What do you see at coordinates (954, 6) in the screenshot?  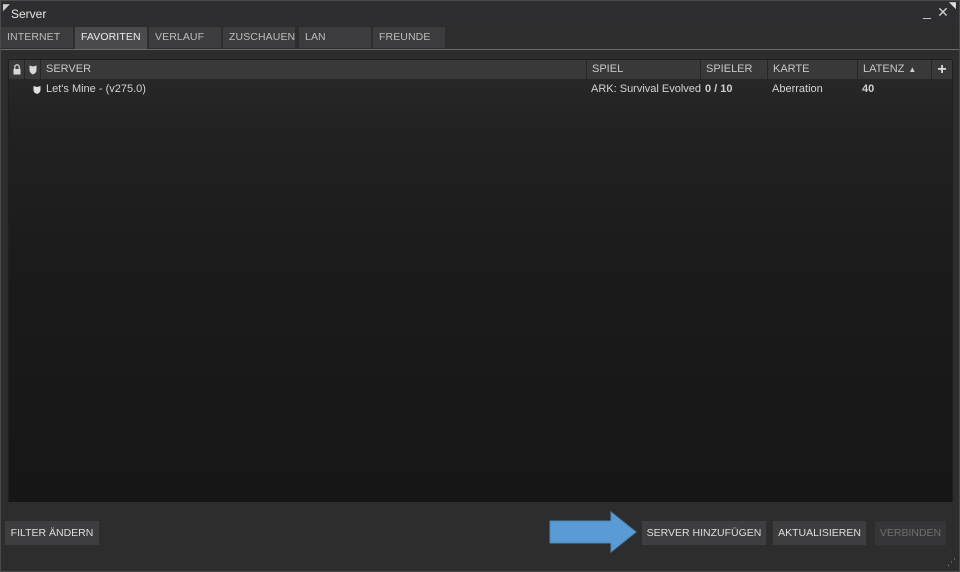 I see `resize-grip-icon: ◥` at bounding box center [954, 6].